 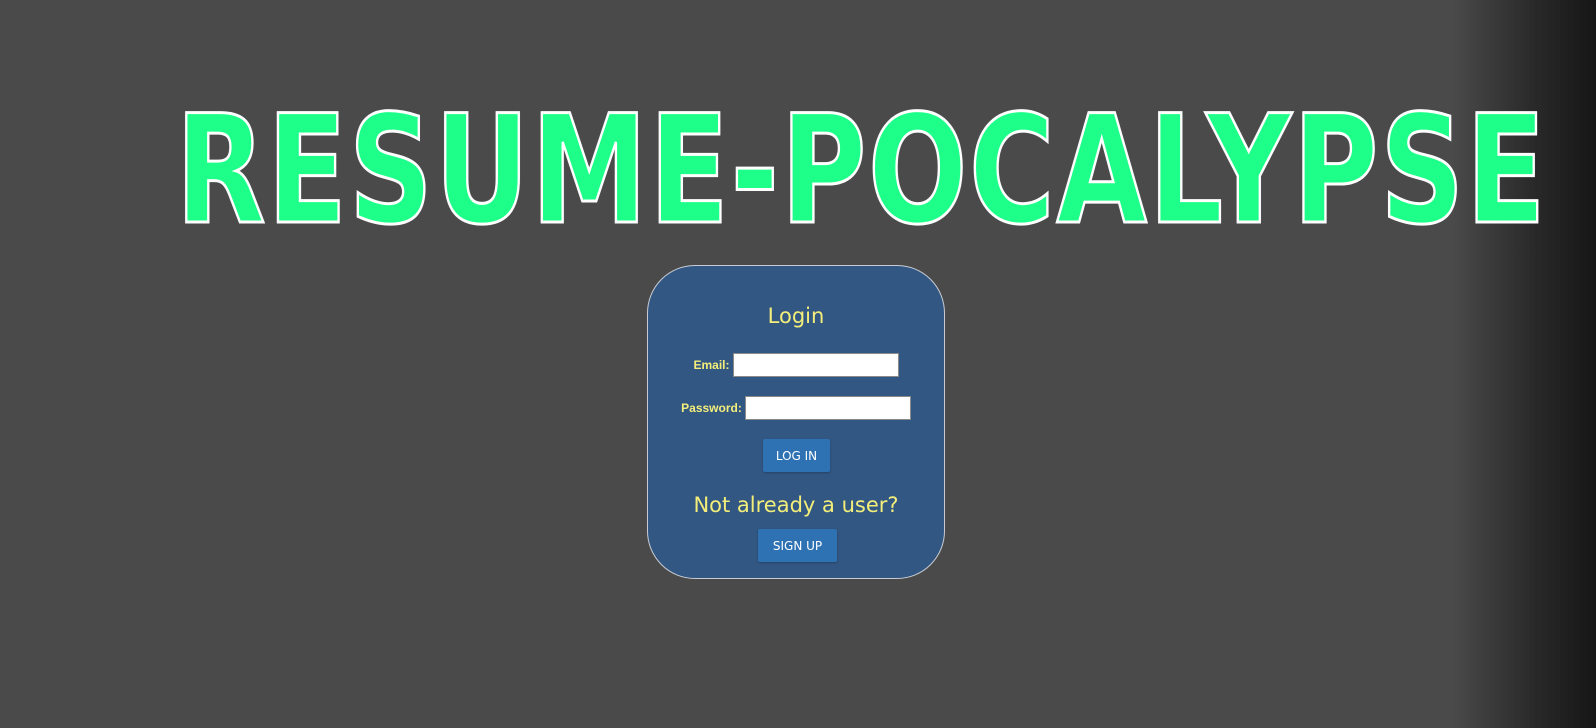 What do you see at coordinates (711, 365) in the screenshot?
I see `email-label: Email:` at bounding box center [711, 365].